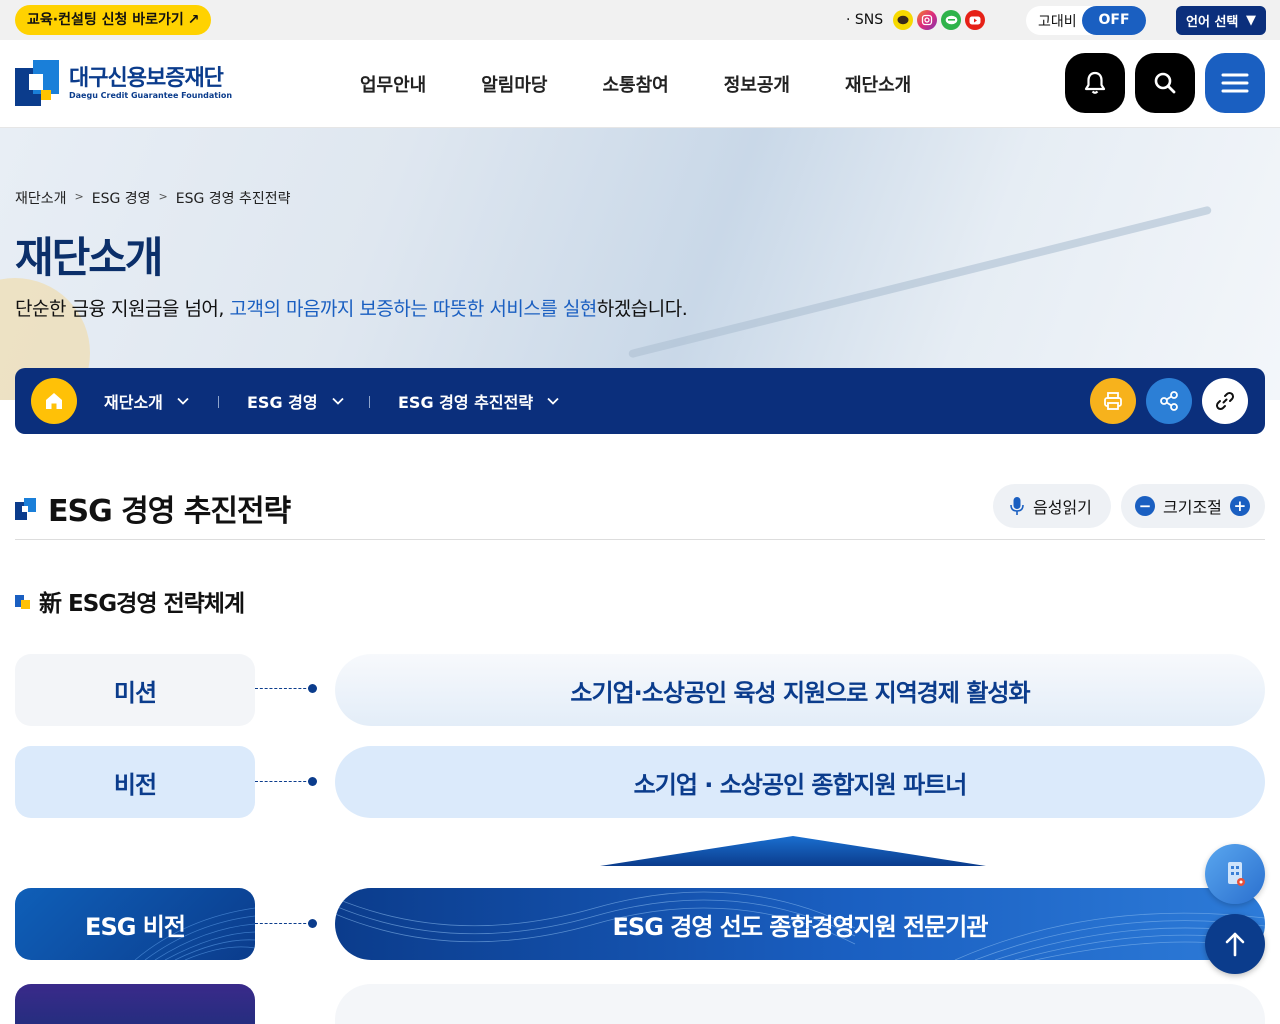  What do you see at coordinates (142, 604) in the screenshot?
I see `section-title-text: 新 ESG경영 전략체계` at bounding box center [142, 604].